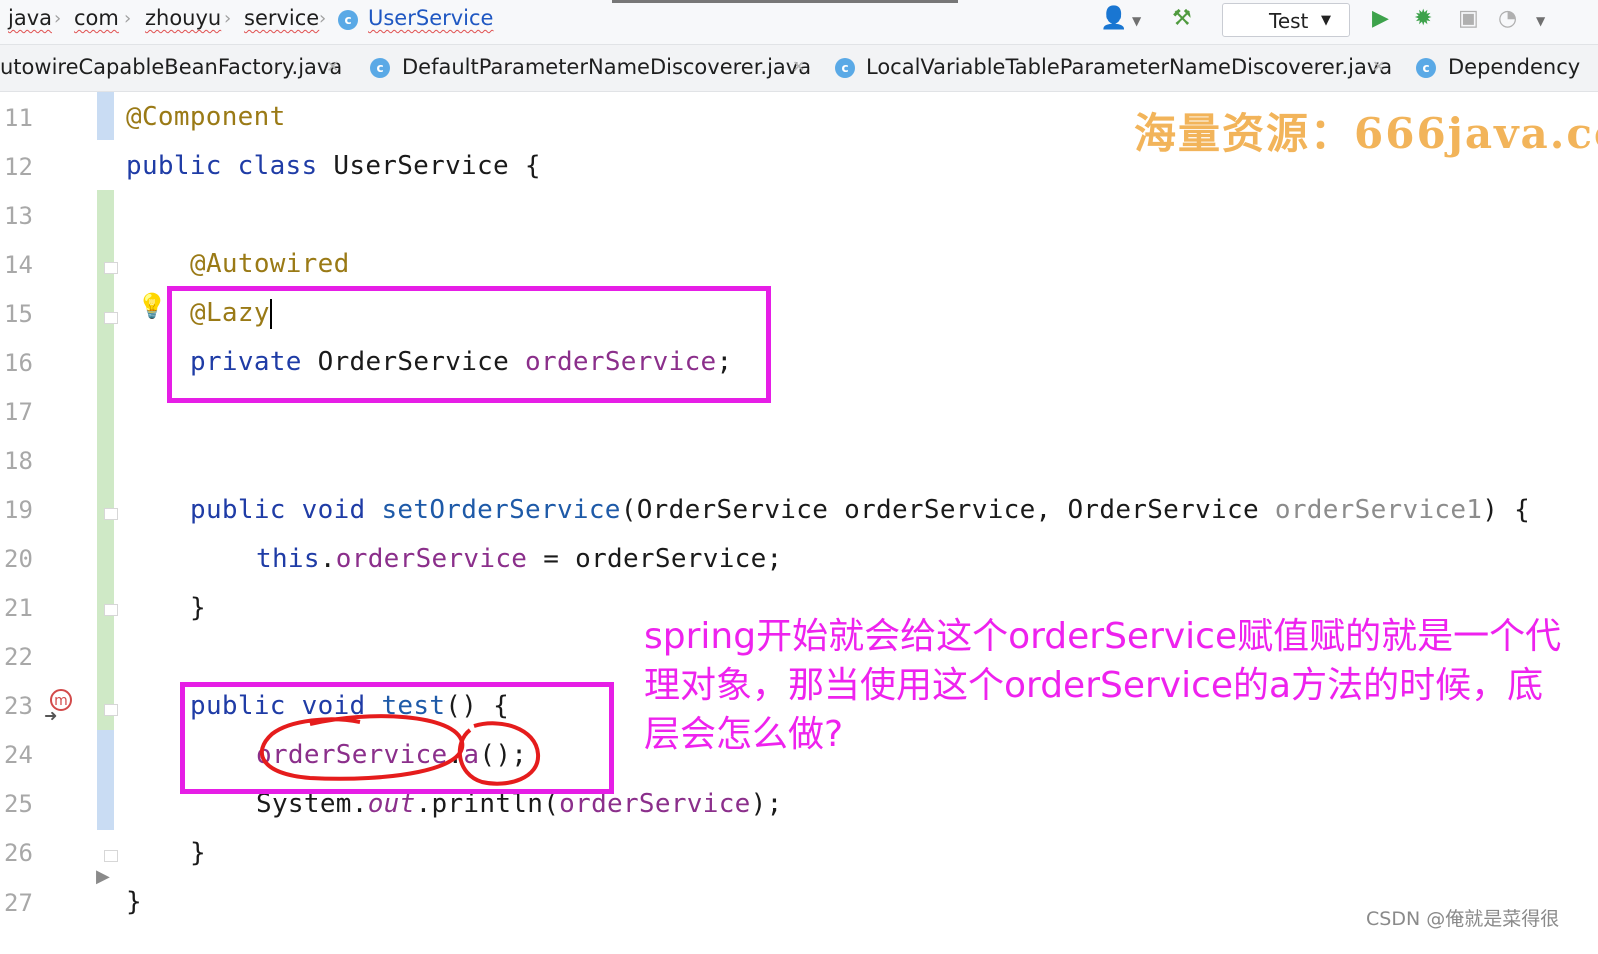  What do you see at coordinates (18, 755) in the screenshot?
I see `line-number: 24` at bounding box center [18, 755].